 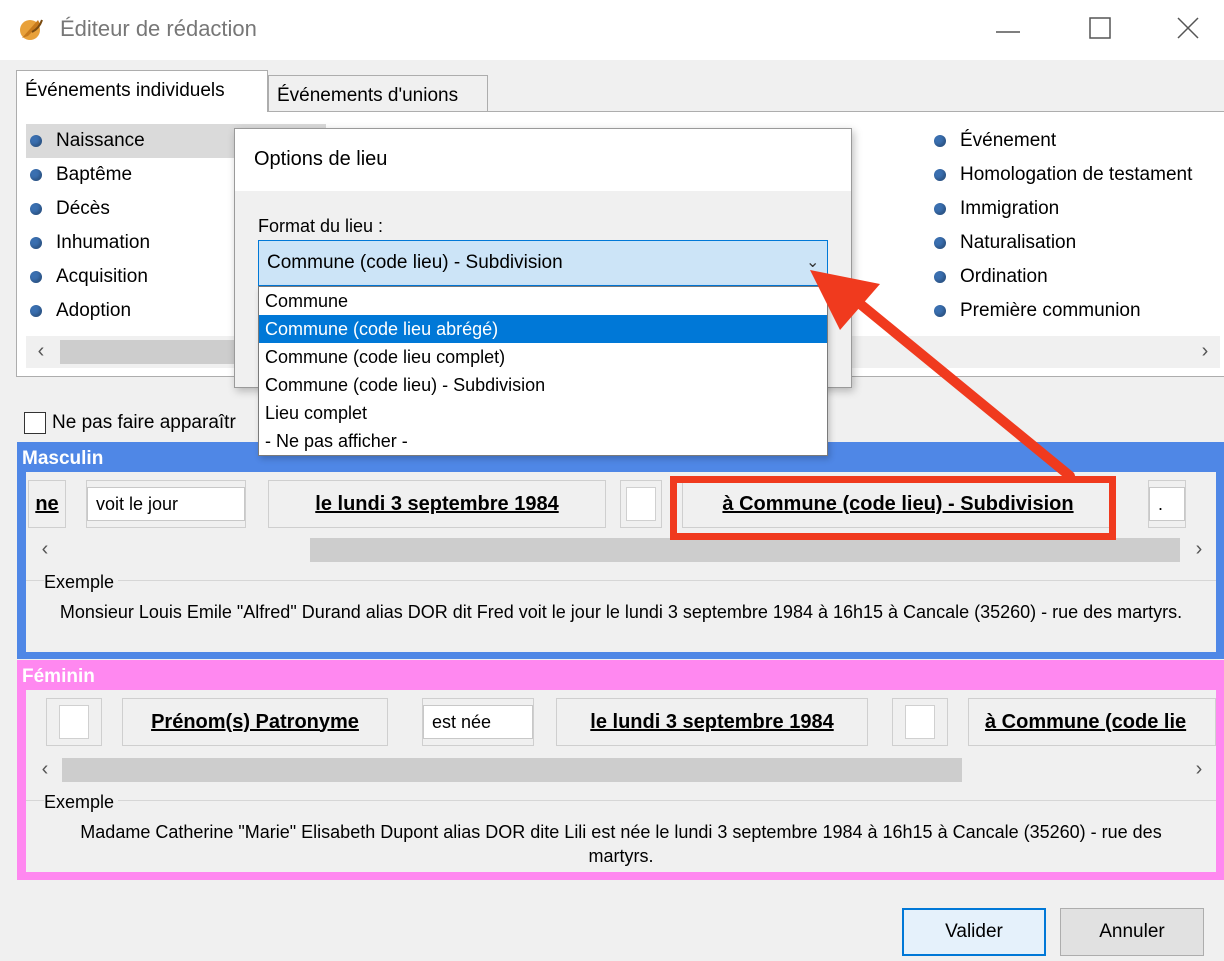 What do you see at coordinates (1008, 30) in the screenshot?
I see `minimize-button` at bounding box center [1008, 30].